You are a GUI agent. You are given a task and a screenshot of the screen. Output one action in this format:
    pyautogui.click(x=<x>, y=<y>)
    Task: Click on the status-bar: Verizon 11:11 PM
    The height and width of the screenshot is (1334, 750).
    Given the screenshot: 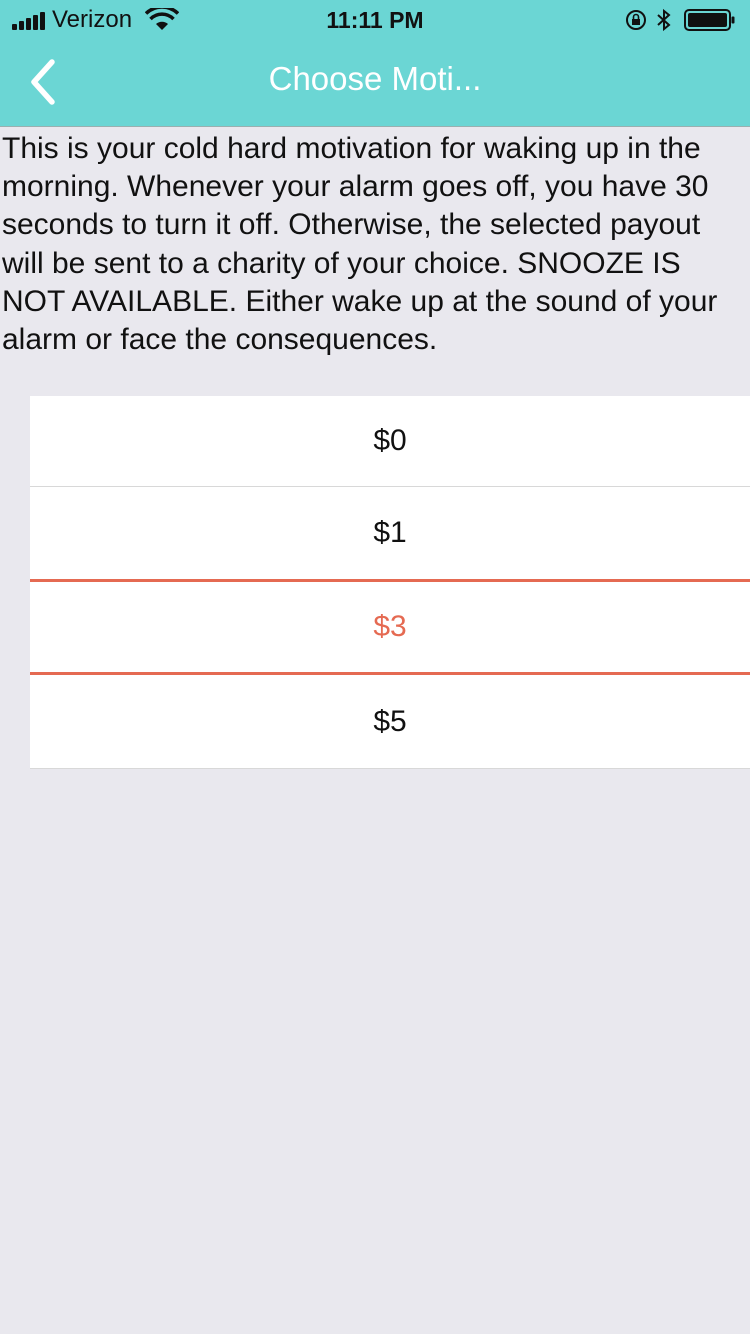 What is the action you would take?
    pyautogui.click(x=375, y=20)
    